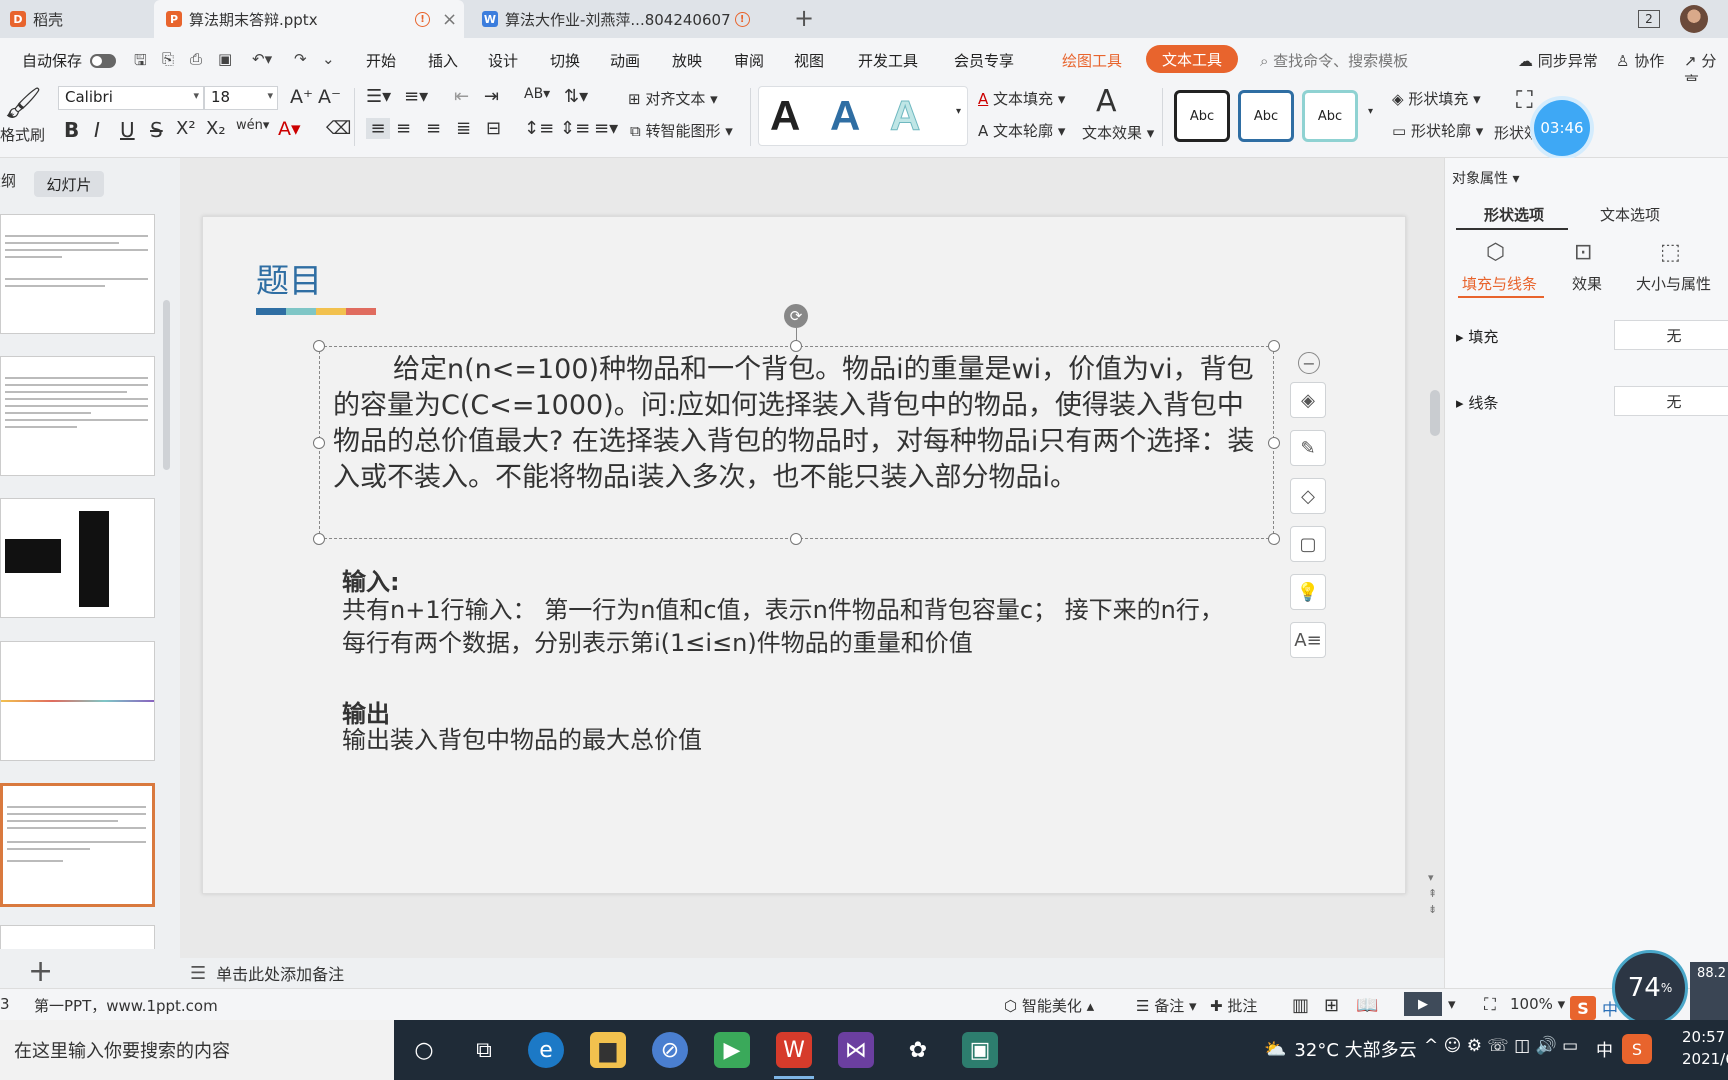 This screenshot has height=1080, width=1728. What do you see at coordinates (1477, 336) in the screenshot?
I see `fill-row: ▸ 填充` at bounding box center [1477, 336].